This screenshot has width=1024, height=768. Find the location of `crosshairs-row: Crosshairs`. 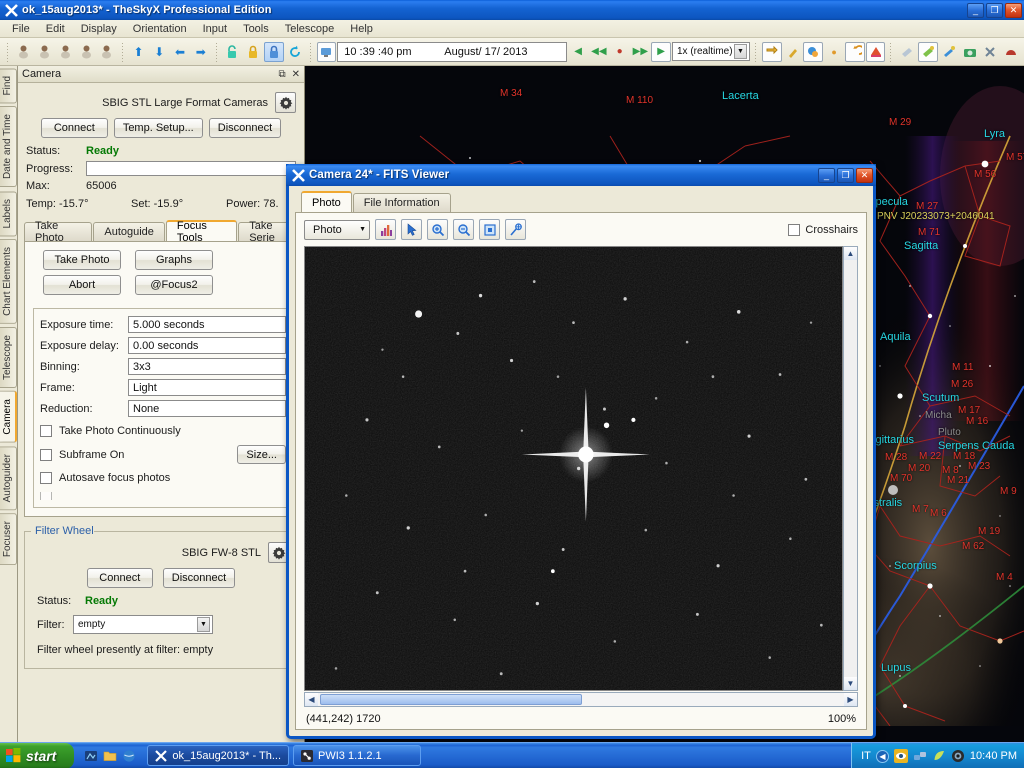

crosshairs-row: Crosshairs is located at coordinates (823, 229).